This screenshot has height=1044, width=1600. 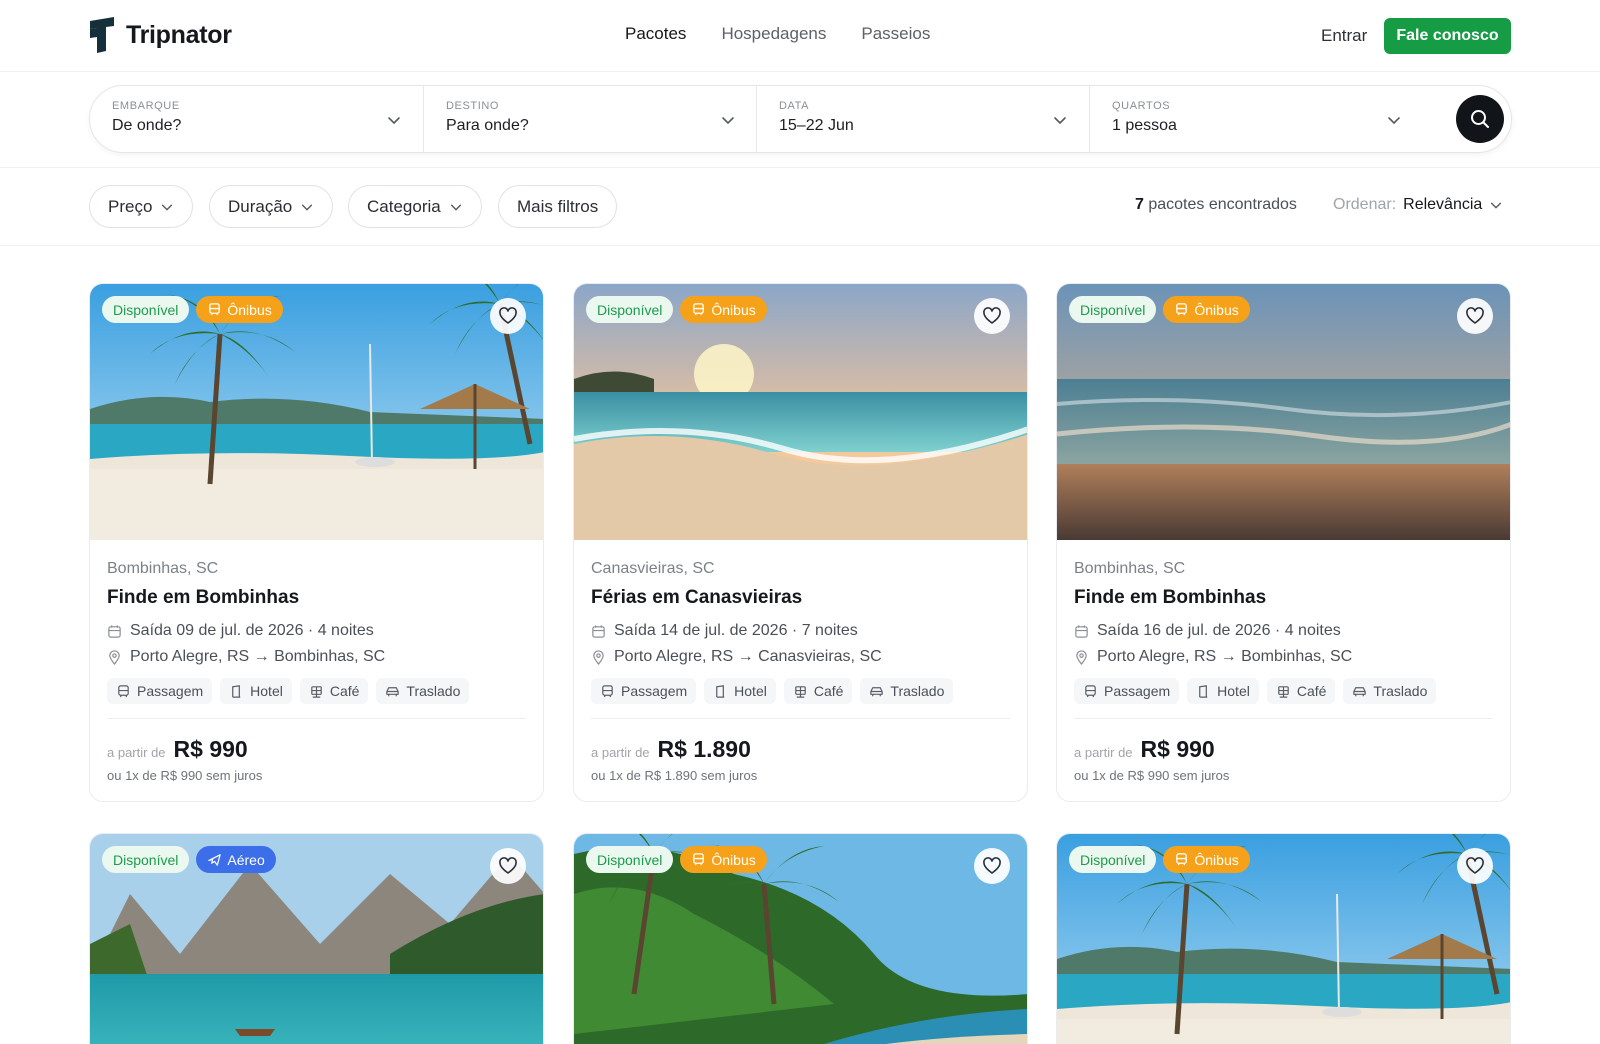 I want to click on nav-item-hospedagens: Hospedagens, so click(x=773, y=34).